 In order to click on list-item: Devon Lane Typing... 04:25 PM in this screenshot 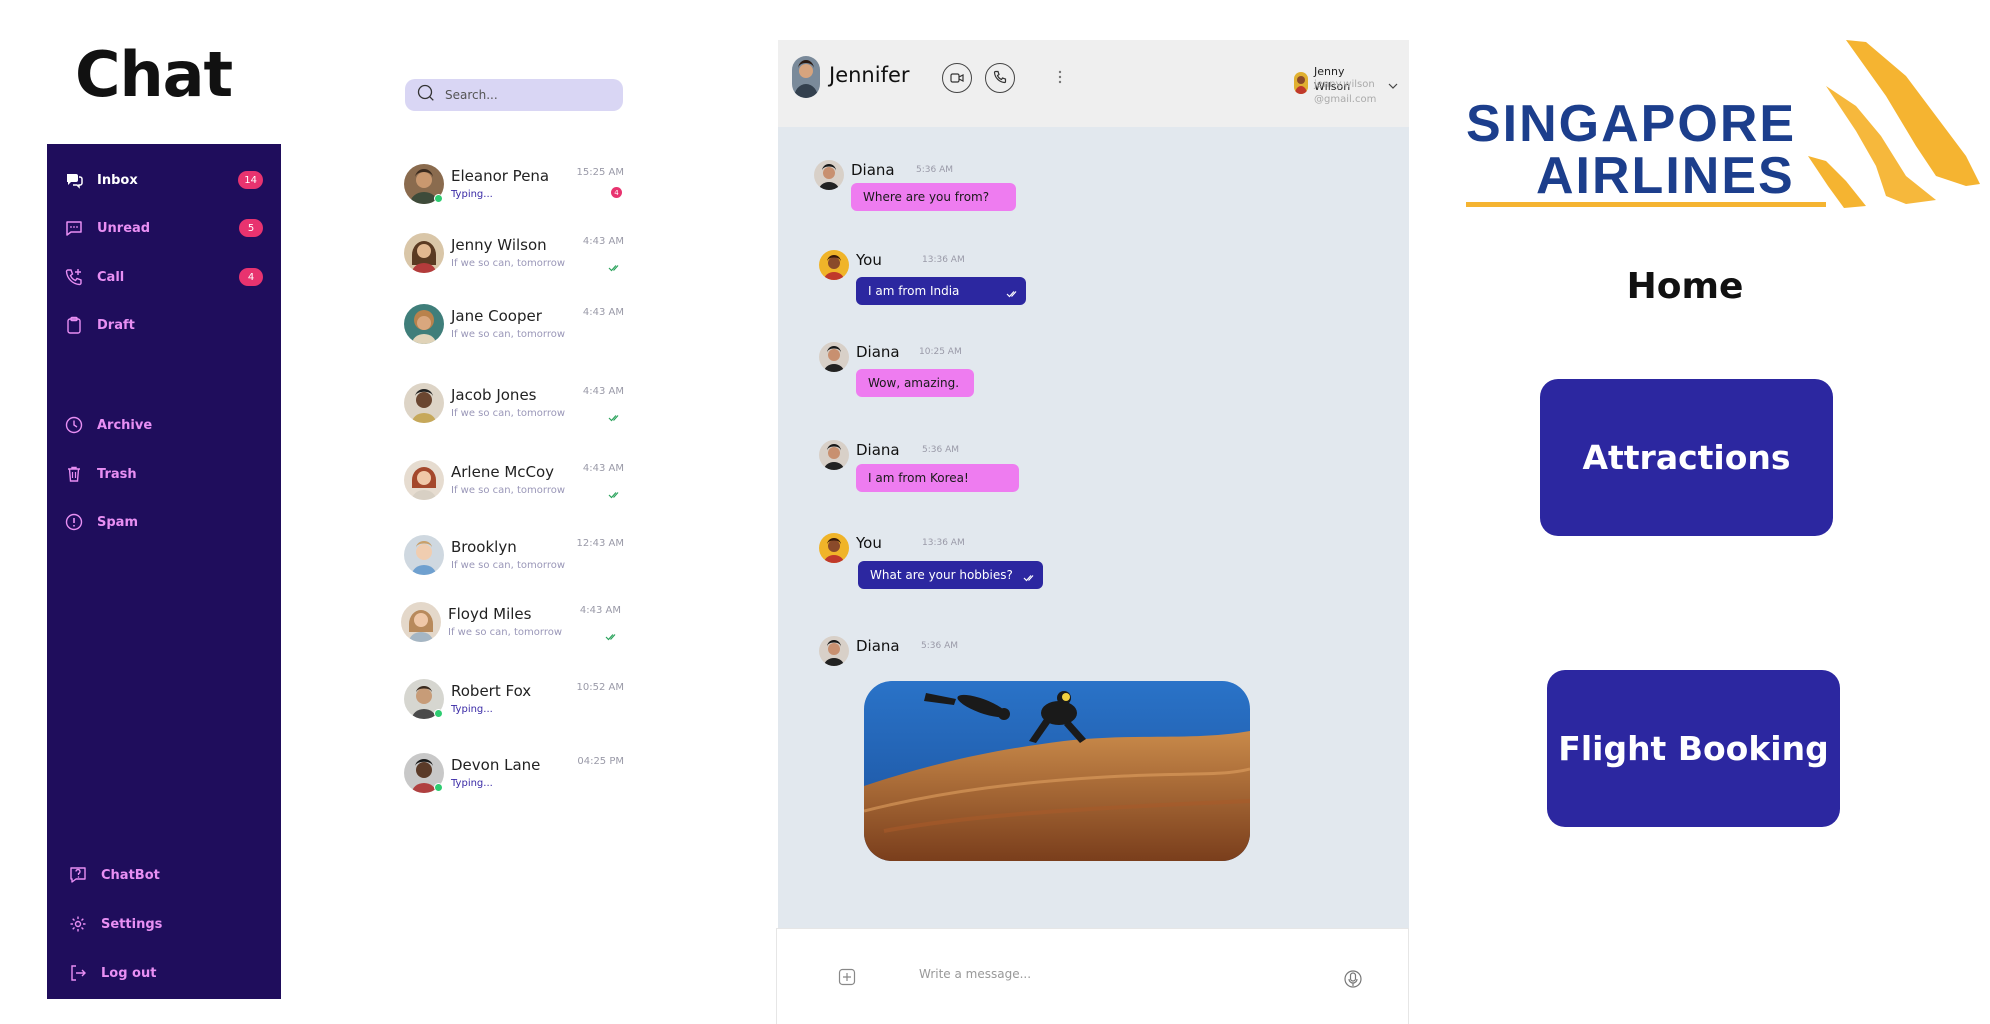, I will do `click(514, 777)`.